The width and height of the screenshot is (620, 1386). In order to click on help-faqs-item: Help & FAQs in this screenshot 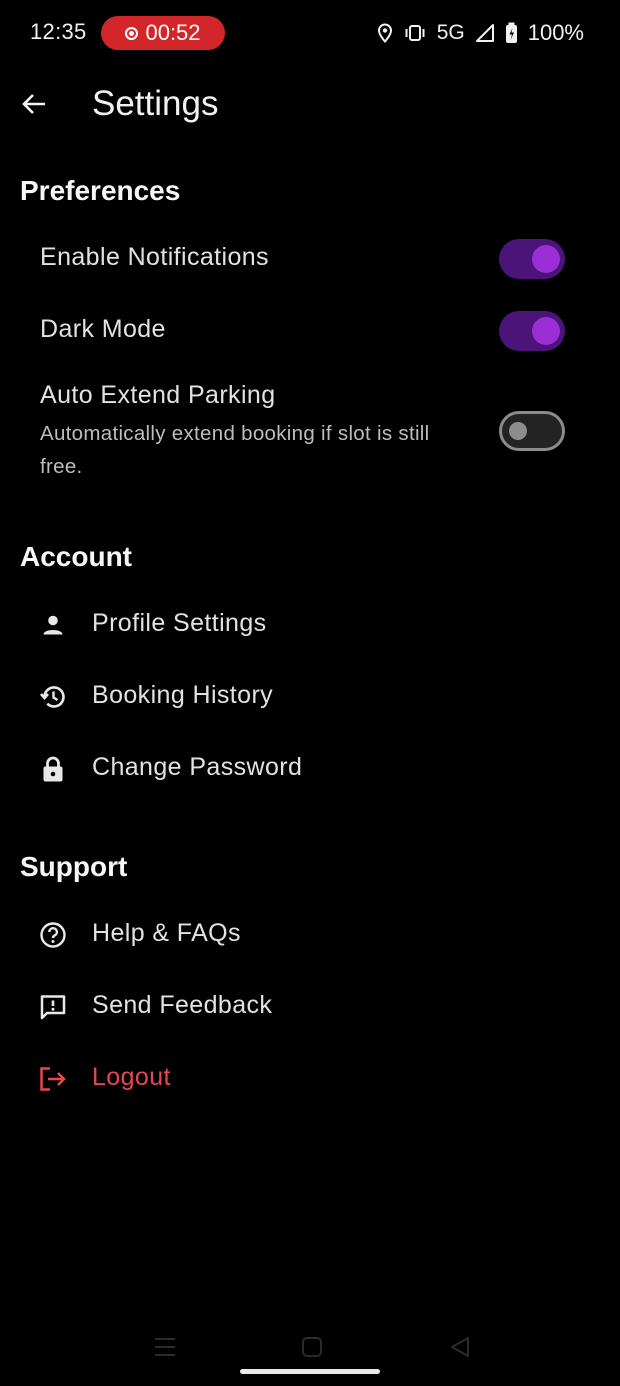, I will do `click(310, 935)`.